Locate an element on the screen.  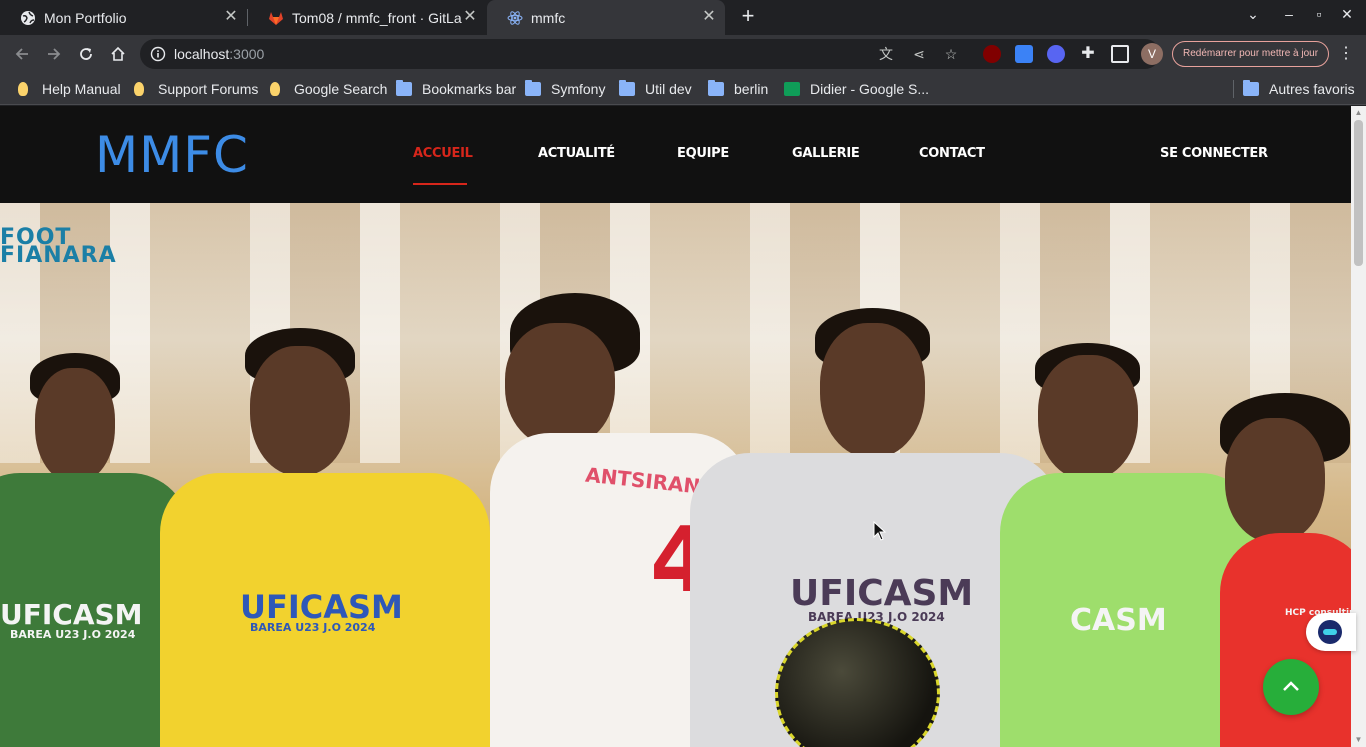
info-icon is located at coordinates (158, 54).